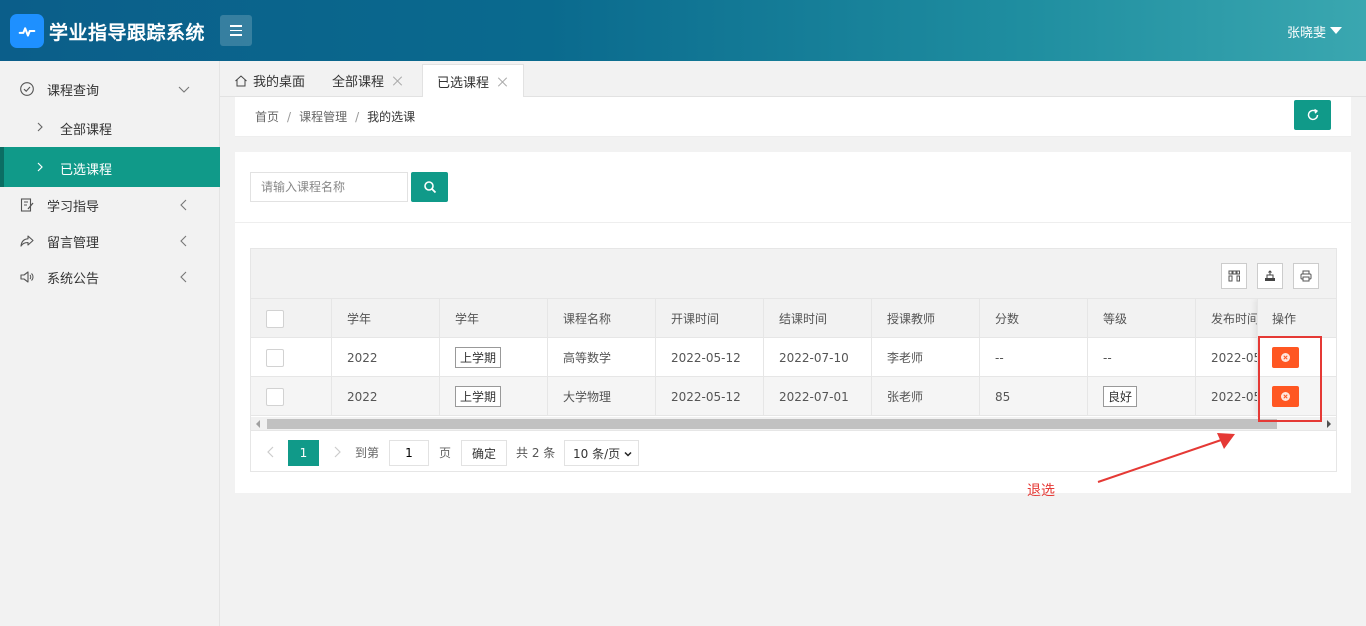 This screenshot has width=1366, height=626. Describe the element at coordinates (683, 30) in the screenshot. I see `app-header: 学业指导跟踪系统 张晓斐` at that location.